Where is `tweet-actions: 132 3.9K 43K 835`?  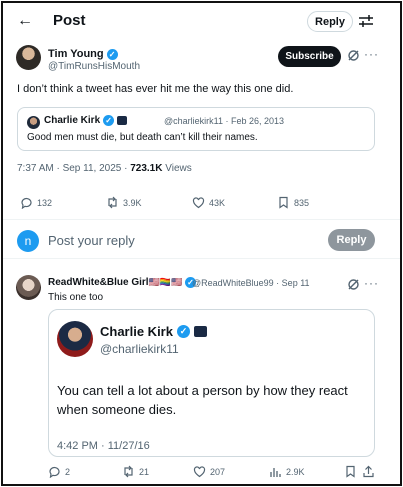
tweet-actions: 132 3.9K 43K 835 is located at coordinates (197, 204).